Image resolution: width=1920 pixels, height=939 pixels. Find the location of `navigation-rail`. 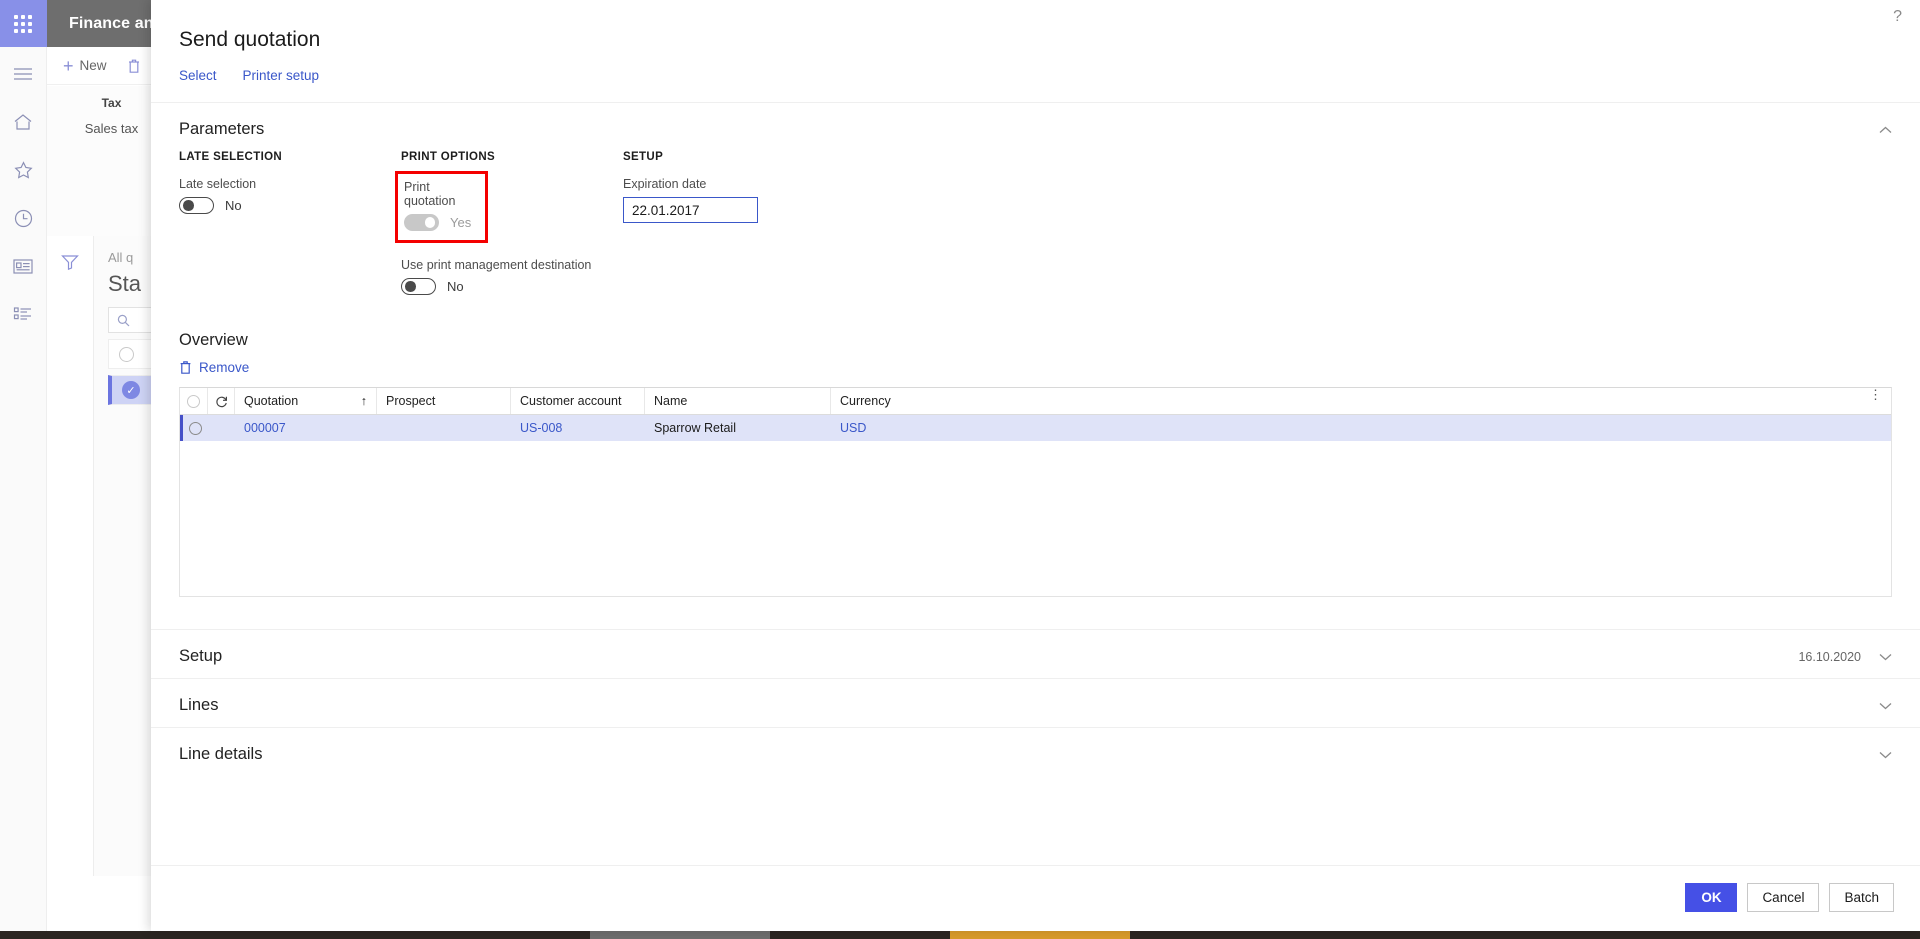

navigation-rail is located at coordinates (23, 469).